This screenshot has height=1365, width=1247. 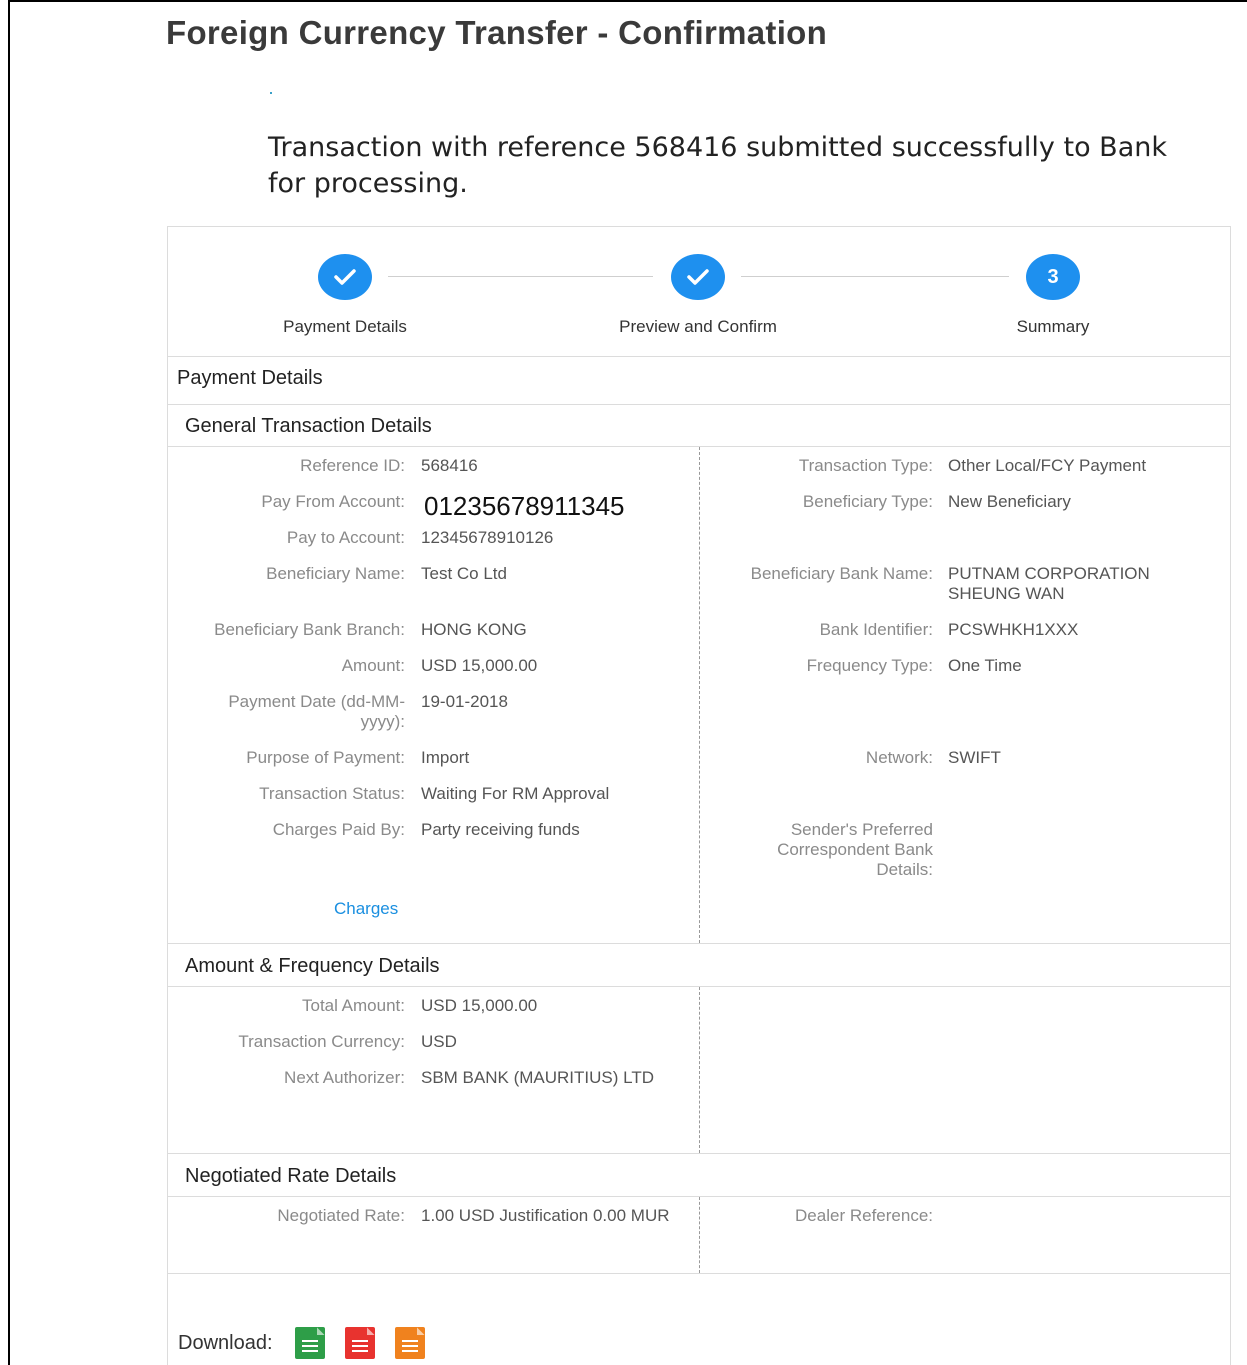 I want to click on download-row: Download:, so click(x=301, y=1343).